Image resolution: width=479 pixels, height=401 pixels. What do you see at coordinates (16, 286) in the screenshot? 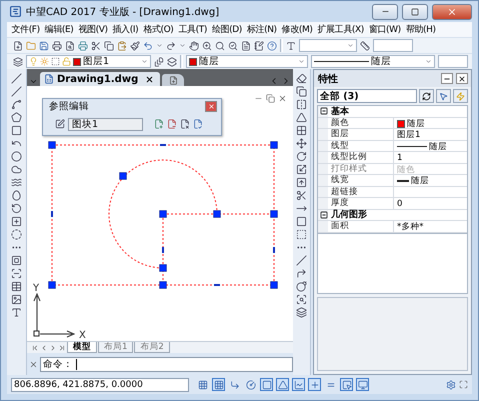
I see `table-icon` at bounding box center [16, 286].